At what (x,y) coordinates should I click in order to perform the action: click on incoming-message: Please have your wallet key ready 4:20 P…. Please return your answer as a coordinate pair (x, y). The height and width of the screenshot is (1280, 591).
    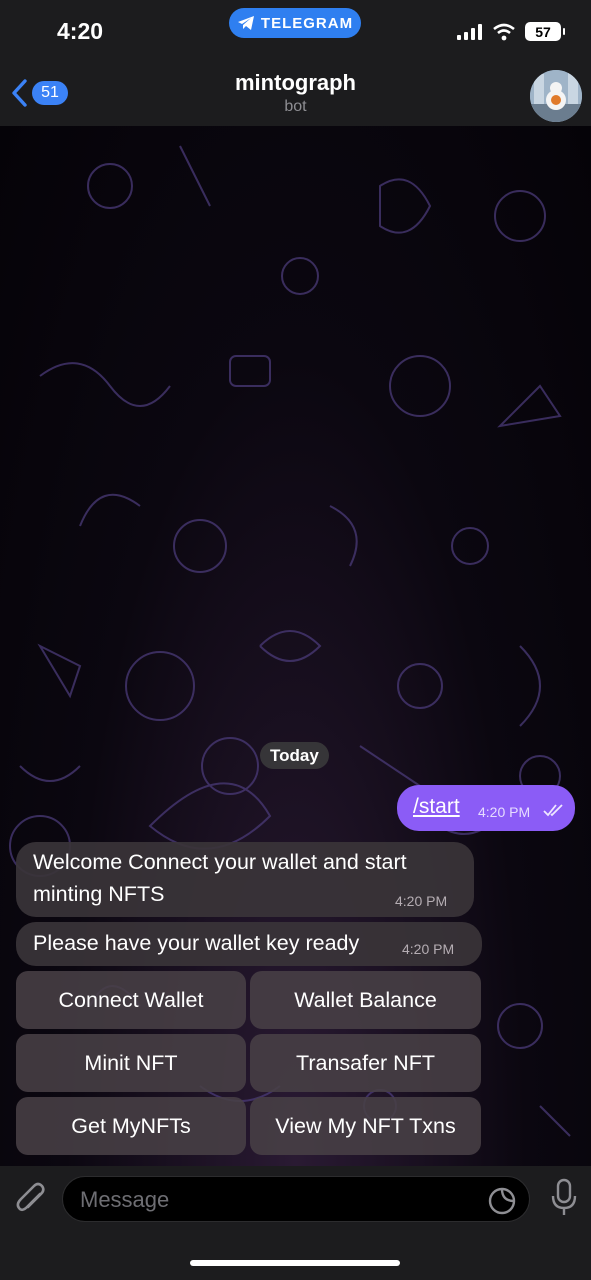
    Looking at the image, I should click on (249, 944).